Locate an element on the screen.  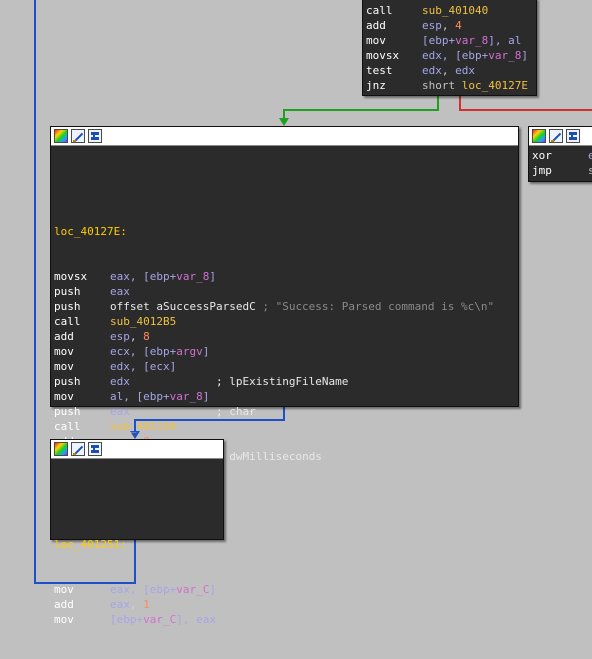
operand-token: sub_4012B5 is located at coordinates (143, 321).